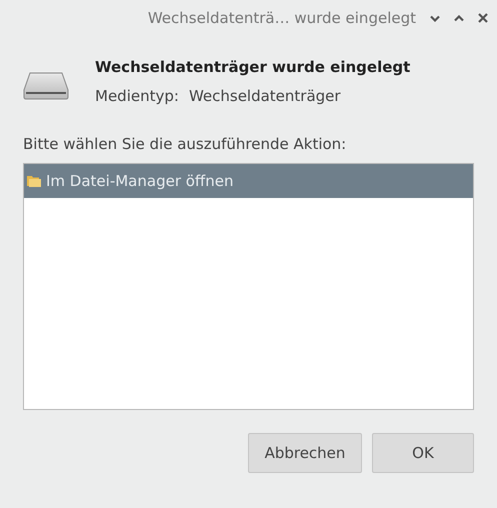  I want to click on media-type-label: Medientyp:, so click(137, 96).